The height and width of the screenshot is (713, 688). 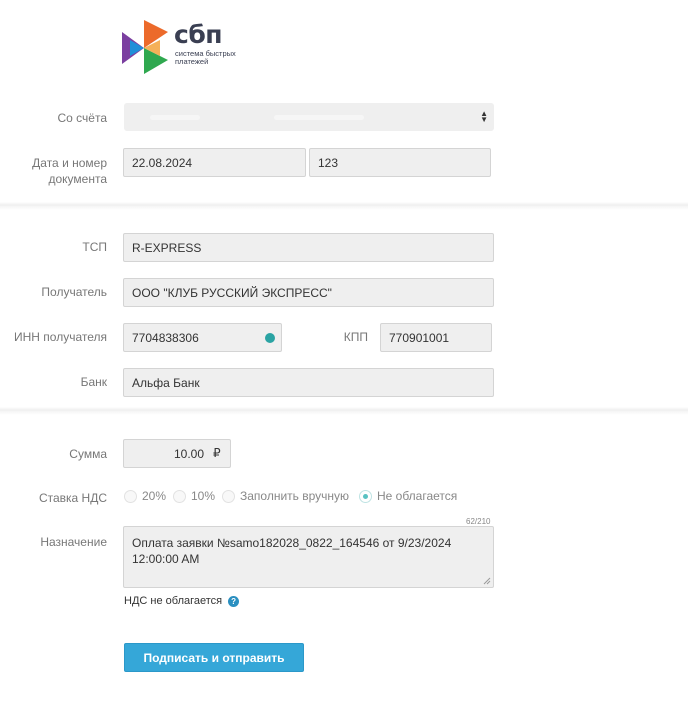 What do you see at coordinates (417, 496) in the screenshot?
I see `vat-option-label: Не облагается` at bounding box center [417, 496].